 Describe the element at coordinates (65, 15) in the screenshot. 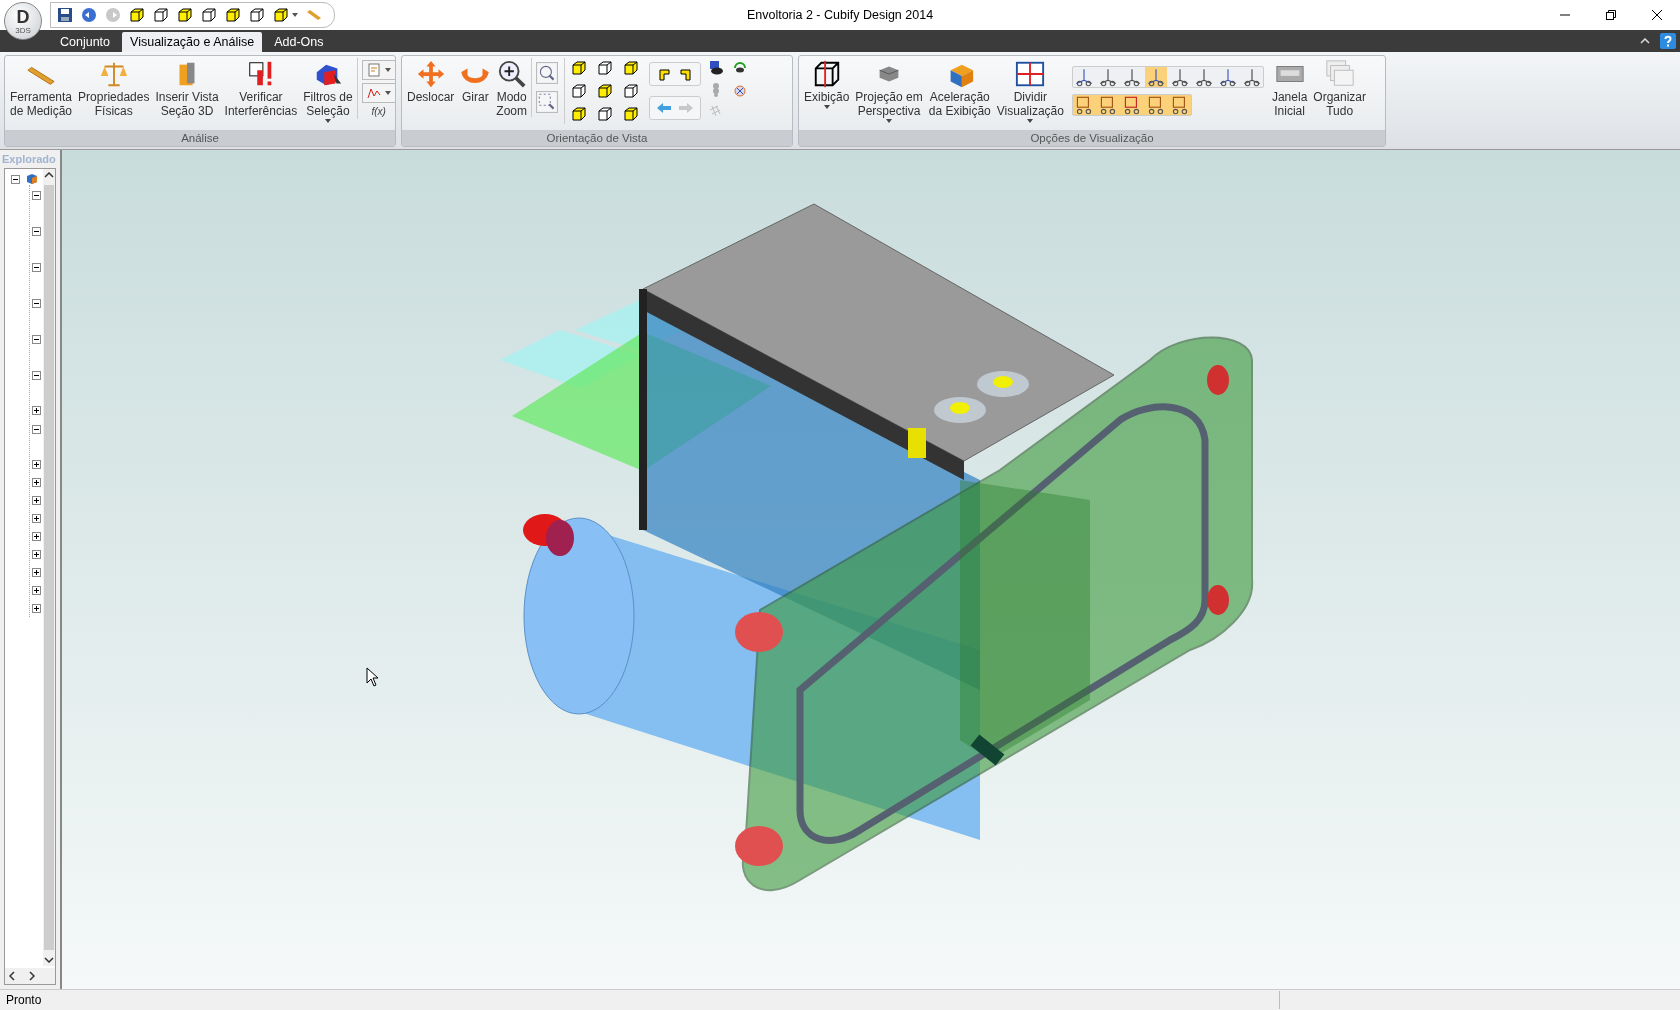

I see `save-icon` at that location.